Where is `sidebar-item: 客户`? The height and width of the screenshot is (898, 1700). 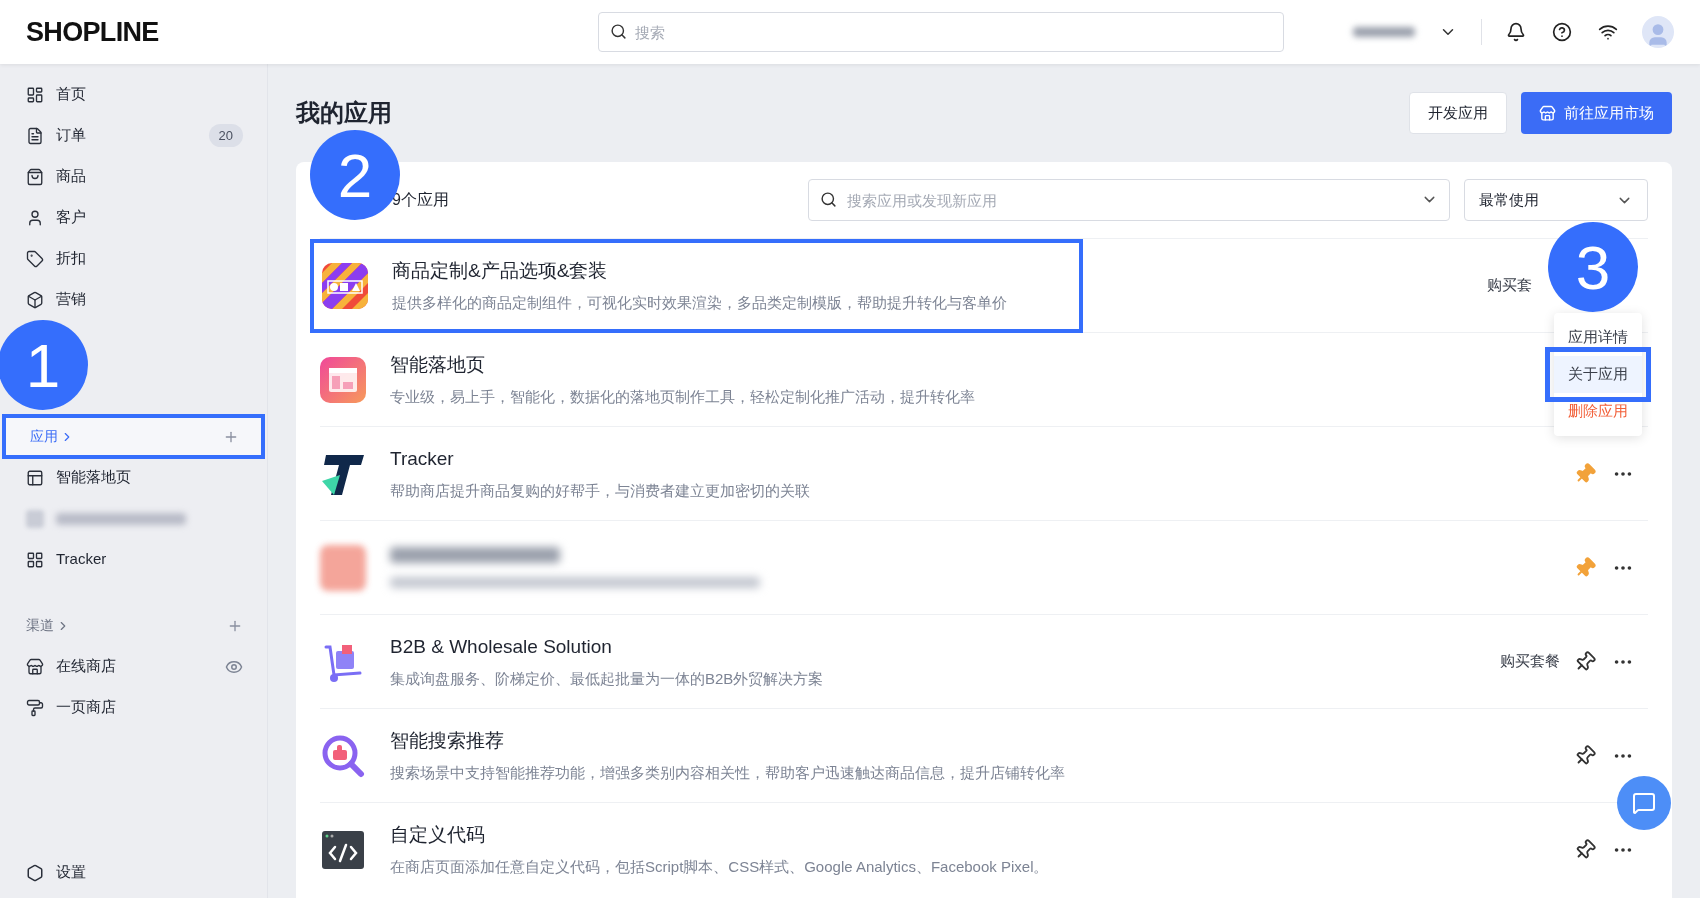 sidebar-item: 客户 is located at coordinates (71, 217).